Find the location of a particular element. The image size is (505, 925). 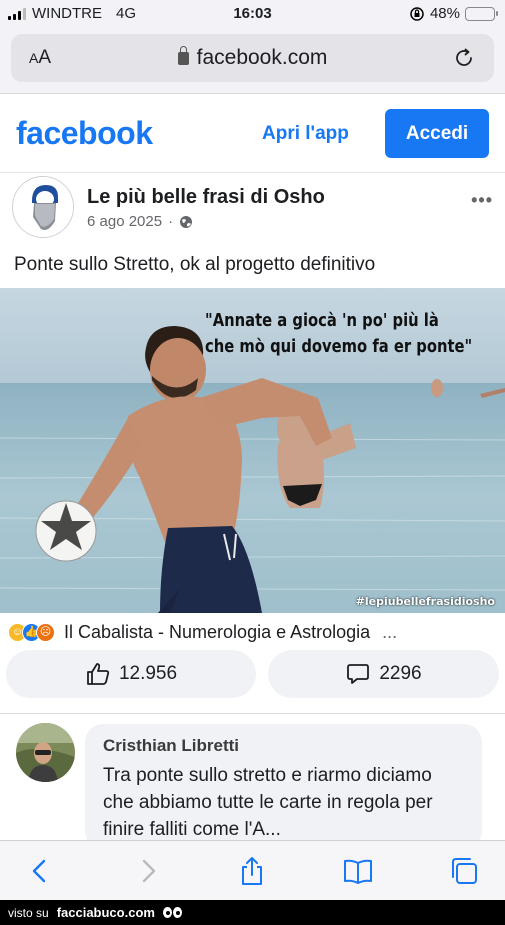

page-avatar-image is located at coordinates (43, 207).